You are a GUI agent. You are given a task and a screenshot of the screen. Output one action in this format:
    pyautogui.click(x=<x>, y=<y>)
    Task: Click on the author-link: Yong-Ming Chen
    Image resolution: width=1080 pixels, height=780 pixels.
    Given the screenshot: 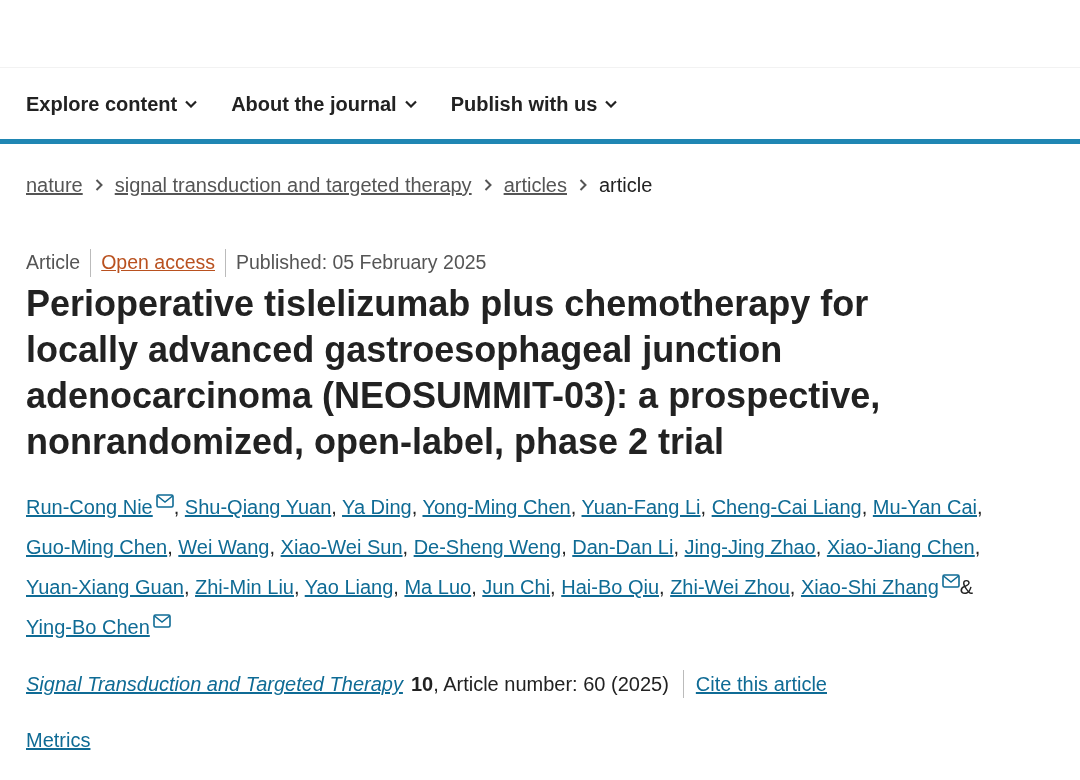 What is the action you would take?
    pyautogui.click(x=496, y=507)
    